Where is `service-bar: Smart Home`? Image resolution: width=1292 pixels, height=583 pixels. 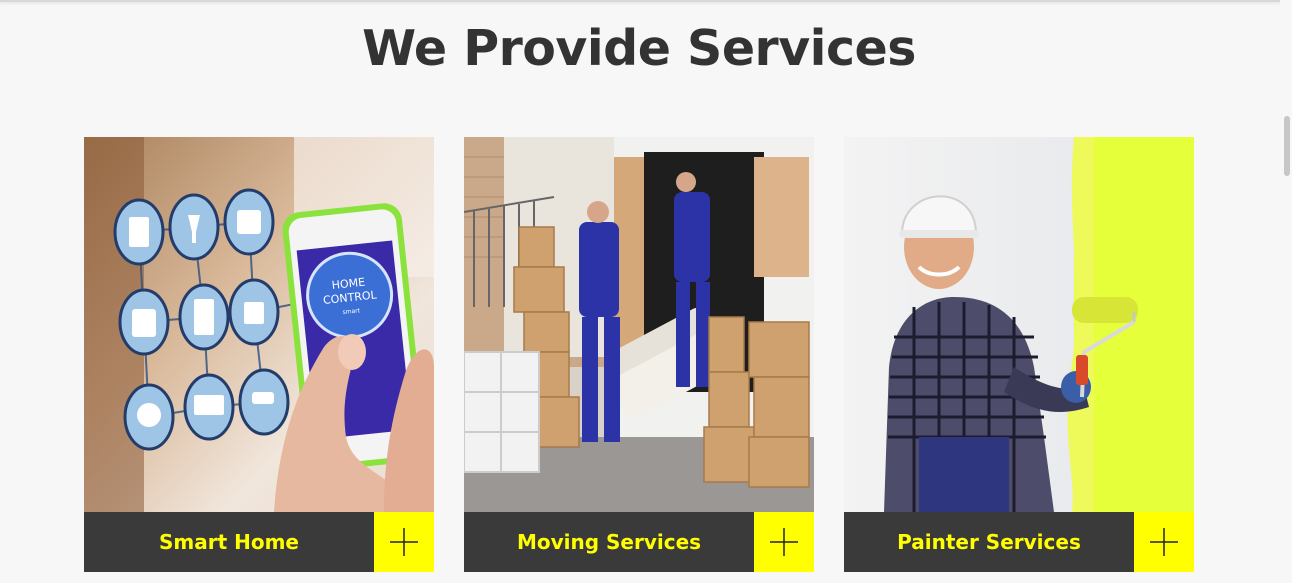 service-bar: Smart Home is located at coordinates (259, 542).